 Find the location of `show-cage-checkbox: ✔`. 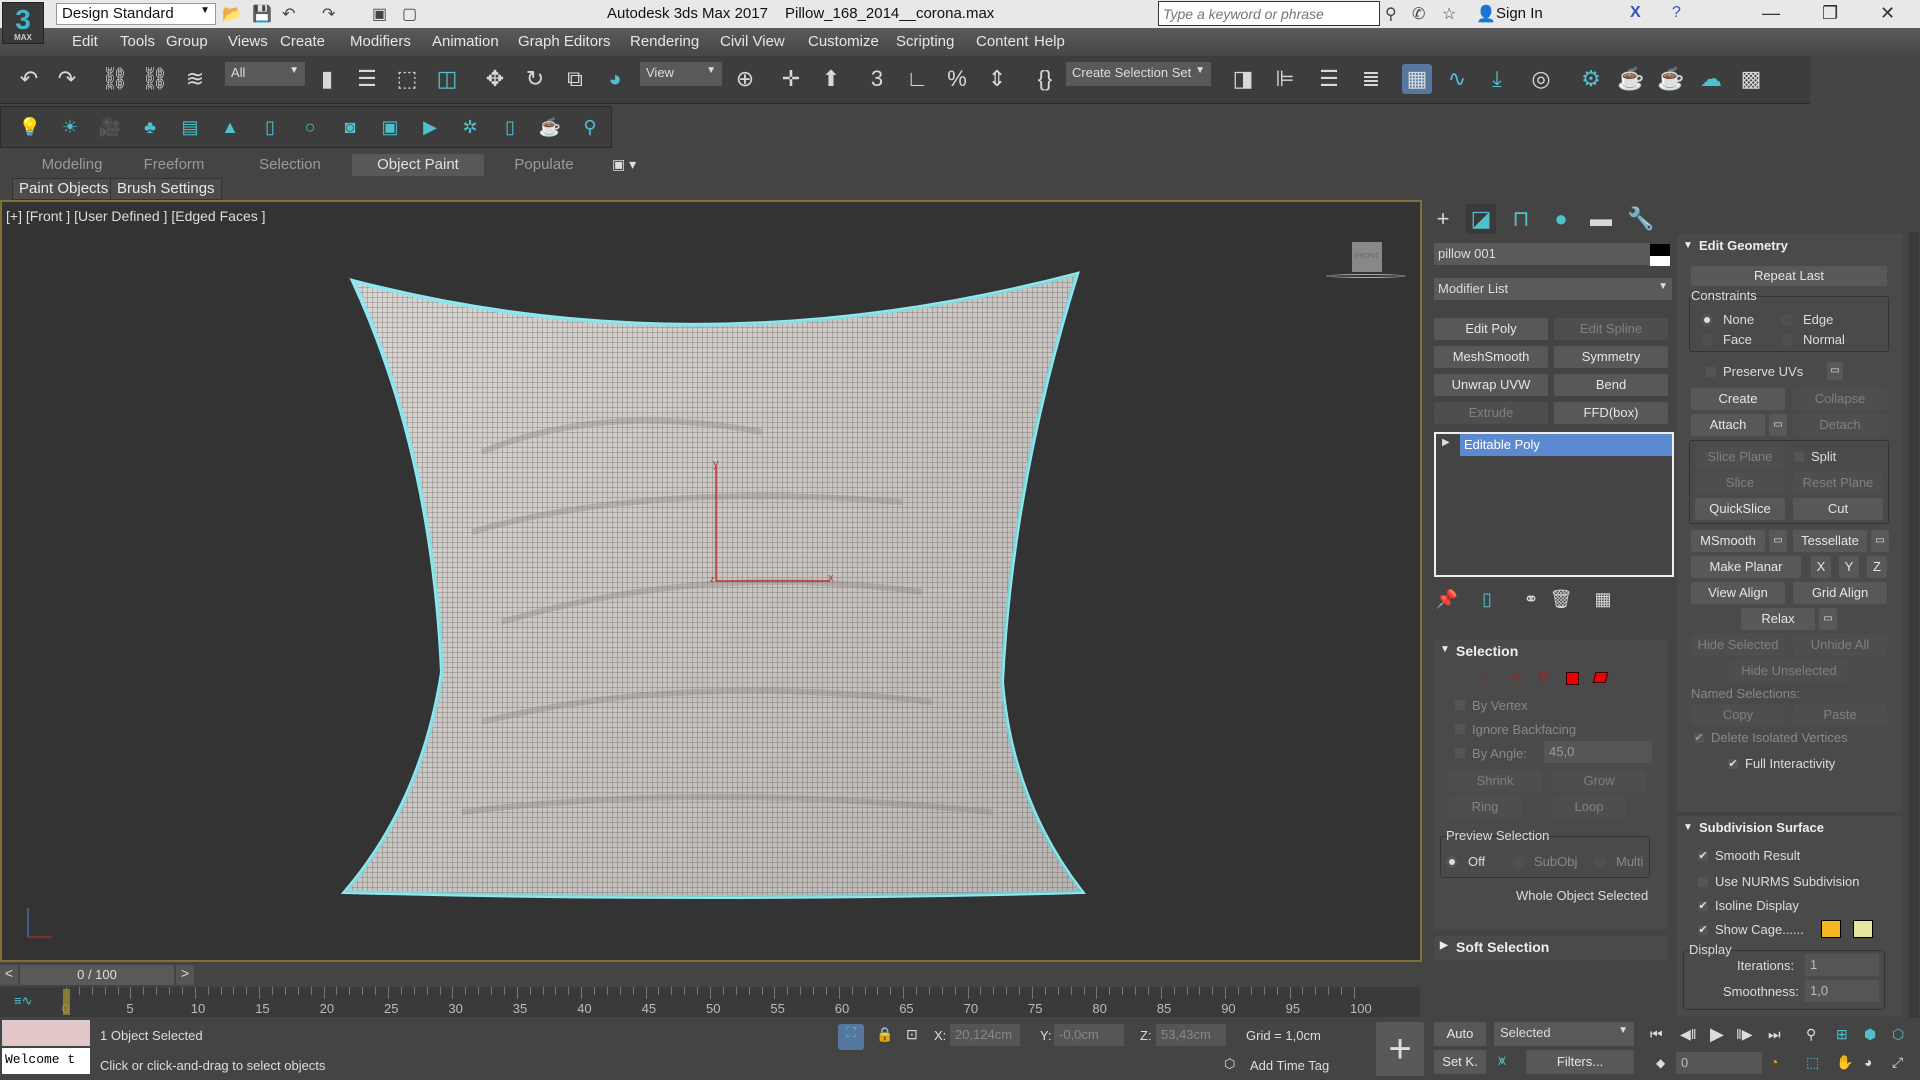

show-cage-checkbox: ✔ is located at coordinates (1703, 930).